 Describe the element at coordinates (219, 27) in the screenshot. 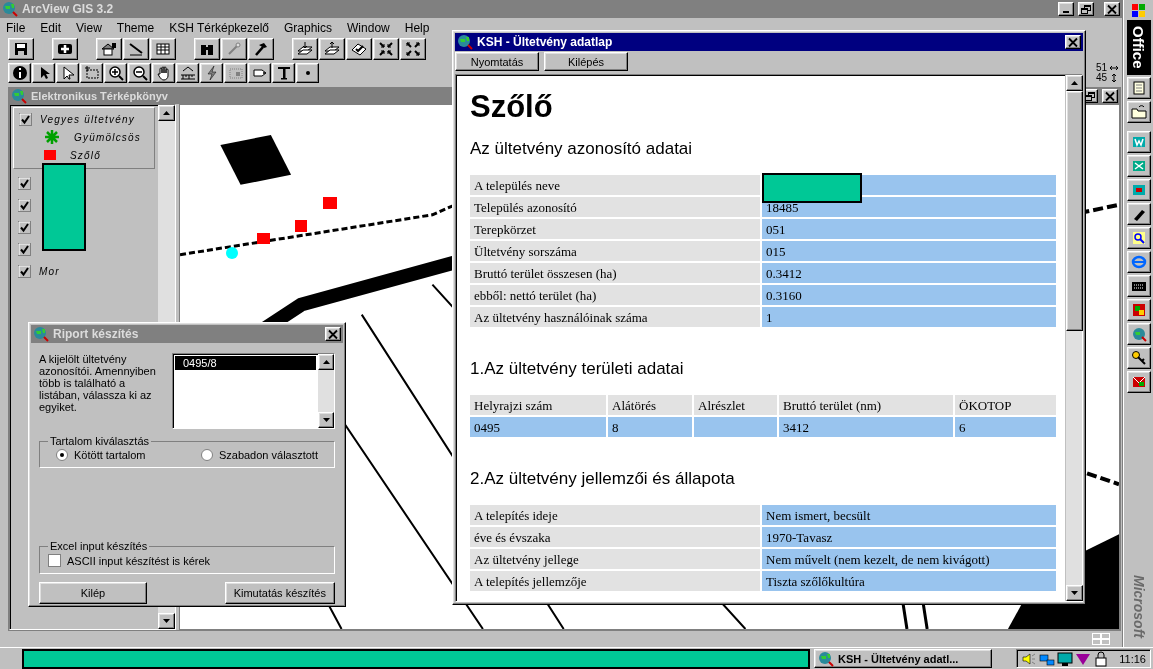

I see `menu-item: KSH Térképkezelő` at that location.